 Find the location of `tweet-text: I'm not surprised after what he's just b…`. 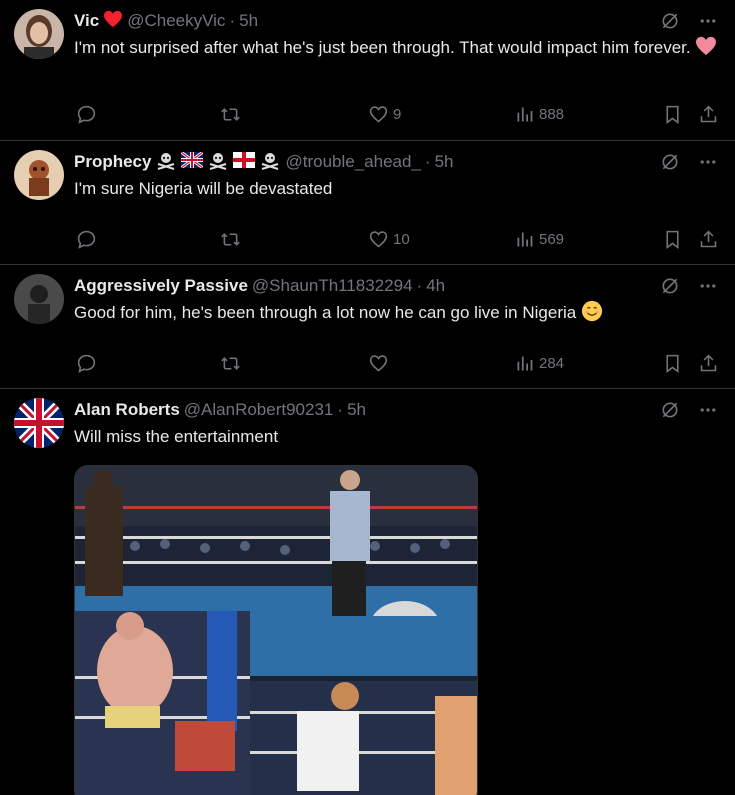

tweet-text: I'm not surprised after what he's just b… is located at coordinates (396, 47).